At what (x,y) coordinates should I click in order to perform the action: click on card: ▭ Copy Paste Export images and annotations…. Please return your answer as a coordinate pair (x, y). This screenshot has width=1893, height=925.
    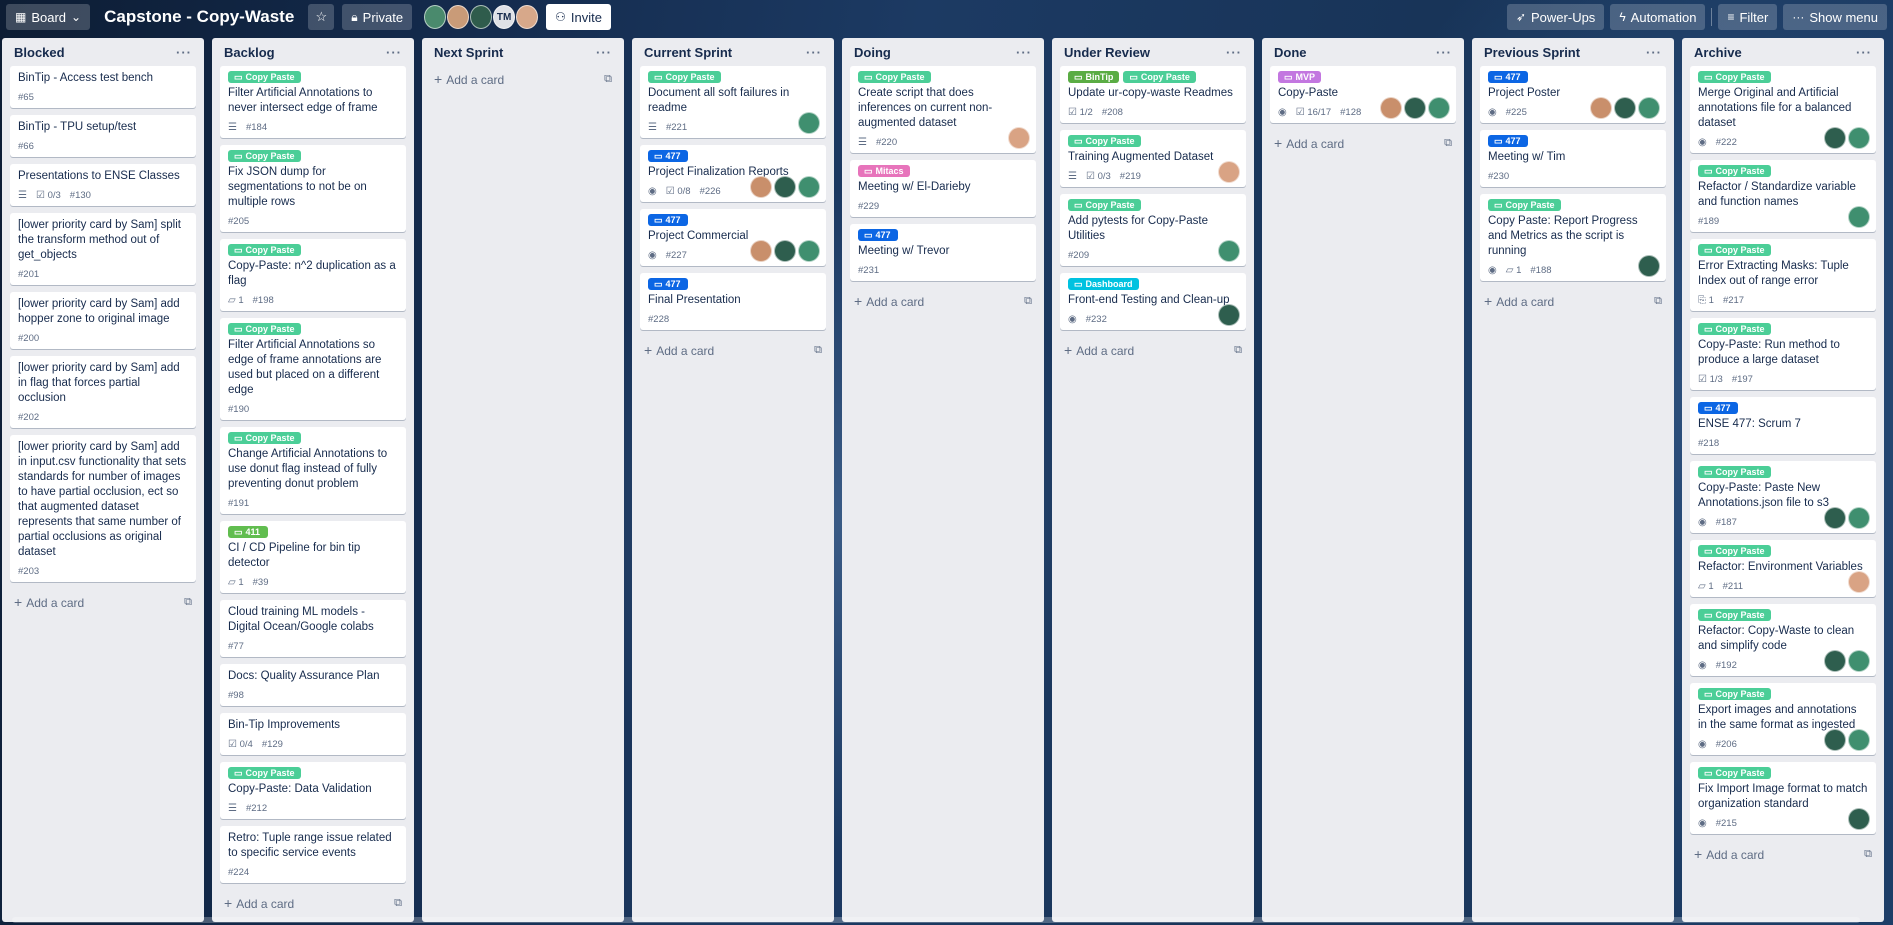
    Looking at the image, I should click on (1783, 719).